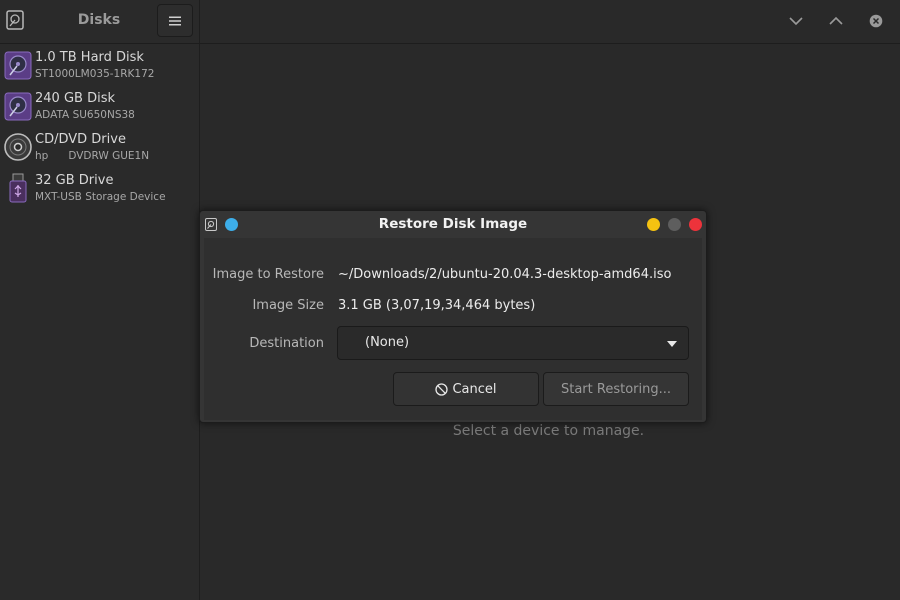 Image resolution: width=900 pixels, height=600 pixels. I want to click on usb-drive-icon, so click(18, 188).